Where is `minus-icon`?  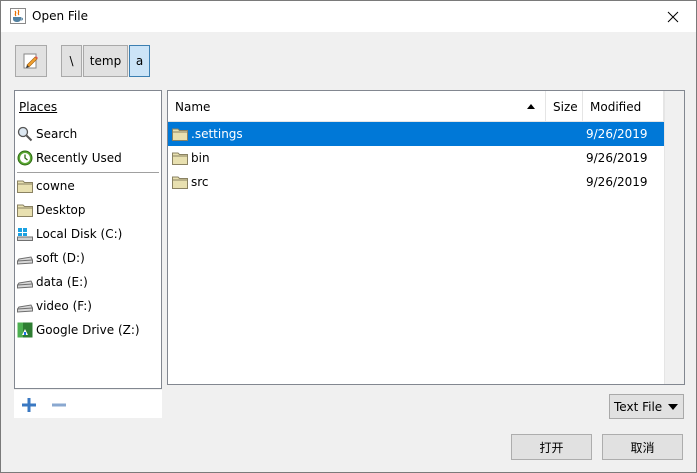 minus-icon is located at coordinates (59, 405).